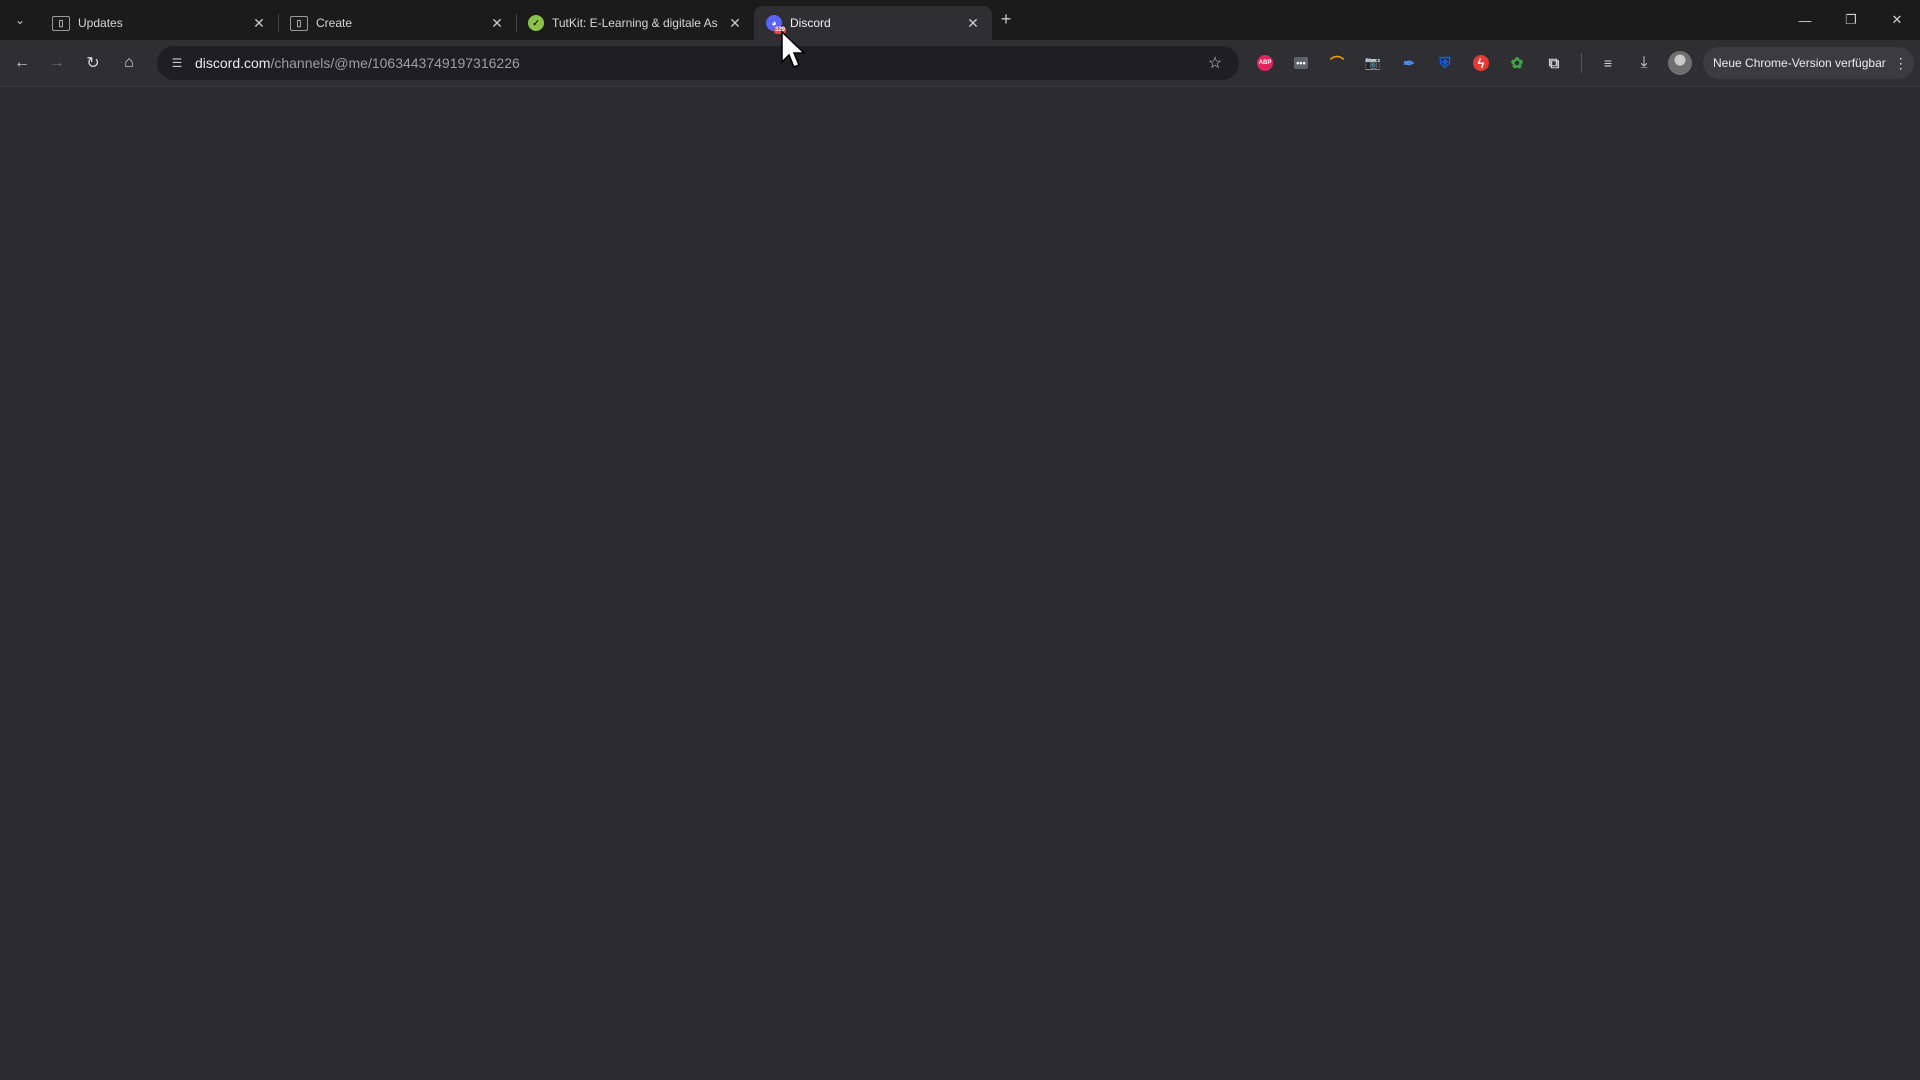 Image resolution: width=1920 pixels, height=1080 pixels. What do you see at coordinates (1680, 63) in the screenshot?
I see `profile-avatar` at bounding box center [1680, 63].